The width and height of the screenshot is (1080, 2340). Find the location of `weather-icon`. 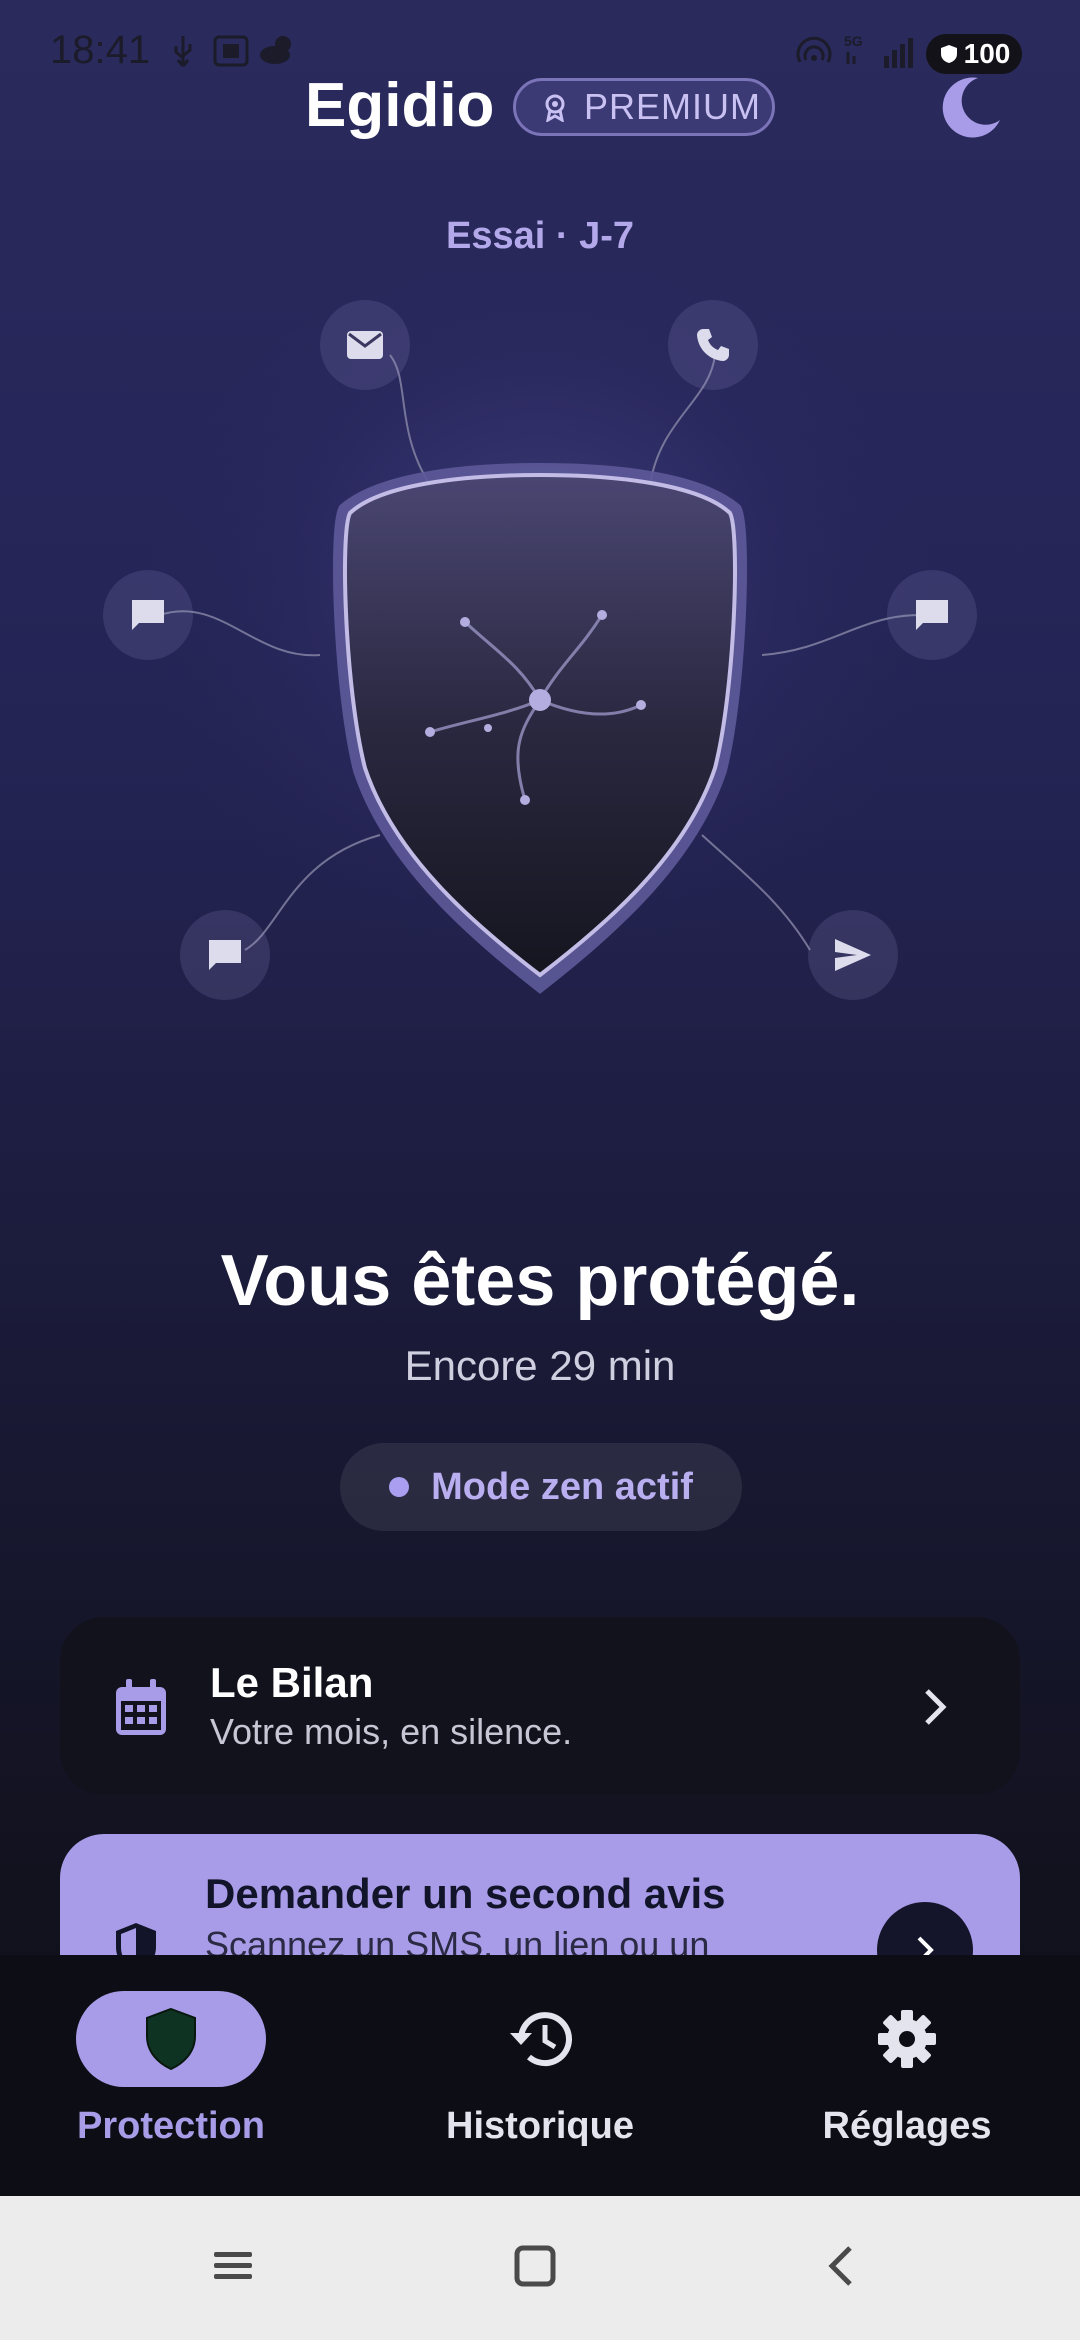

weather-icon is located at coordinates (275, 50).